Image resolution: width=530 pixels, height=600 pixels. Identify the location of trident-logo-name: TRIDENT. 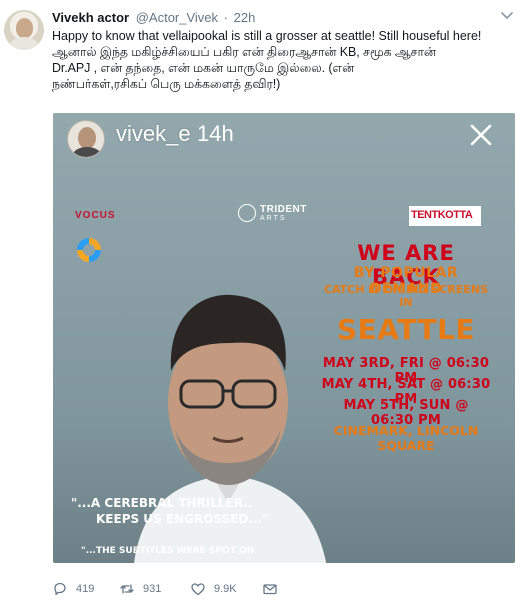
(283, 209).